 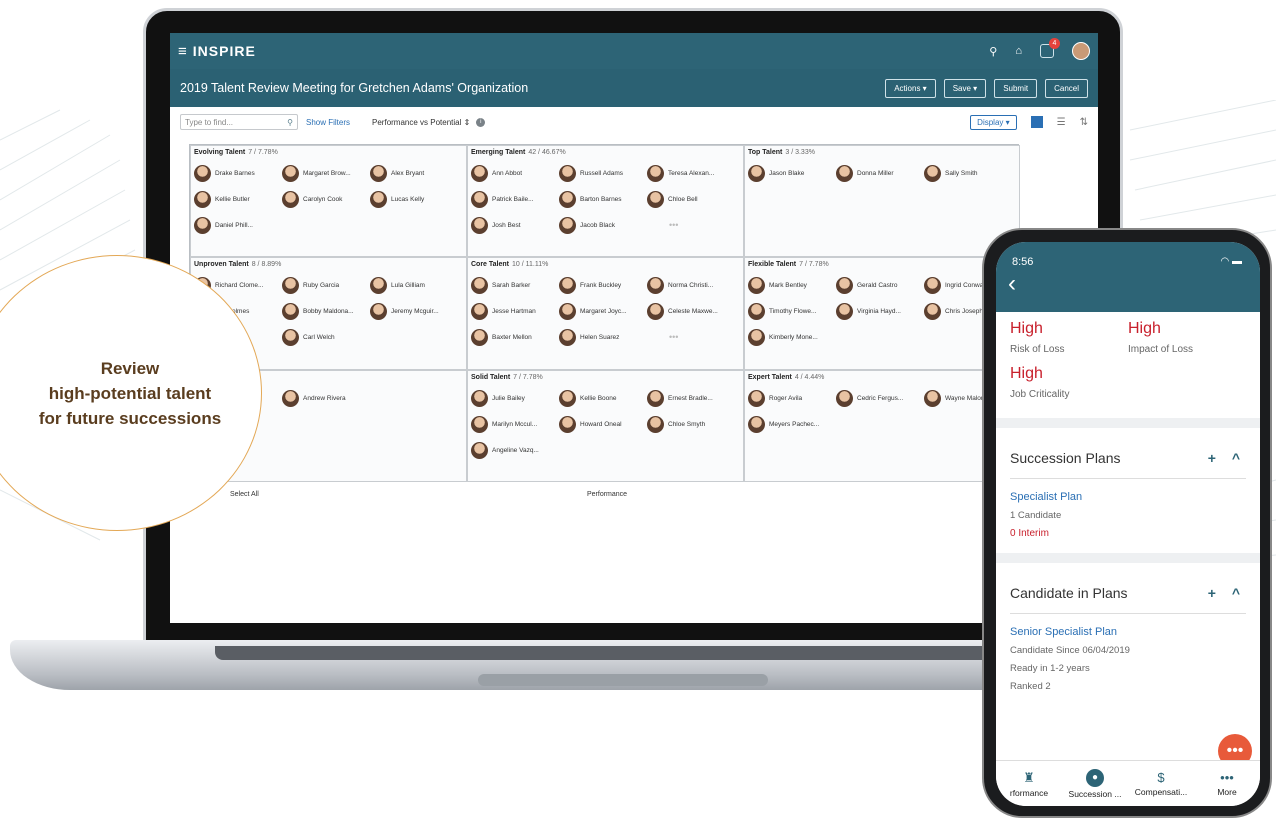 I want to click on person-card: Sally Smith, so click(x=968, y=173).